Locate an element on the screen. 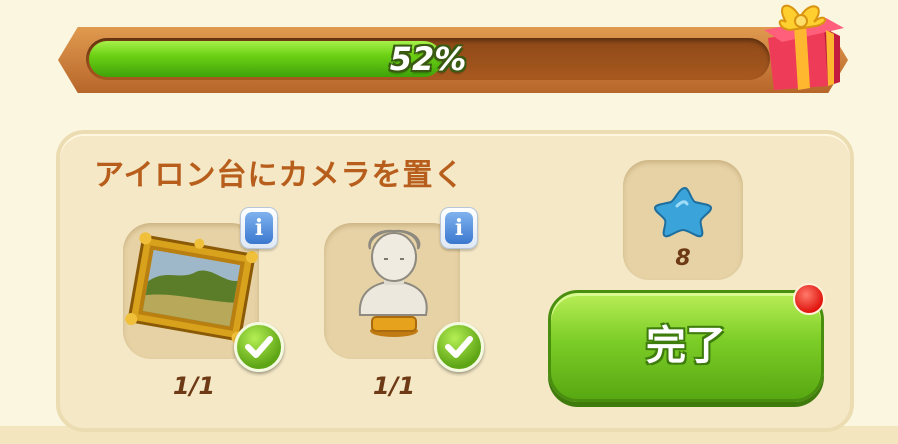  gift-box-icon is located at coordinates (801, 46).